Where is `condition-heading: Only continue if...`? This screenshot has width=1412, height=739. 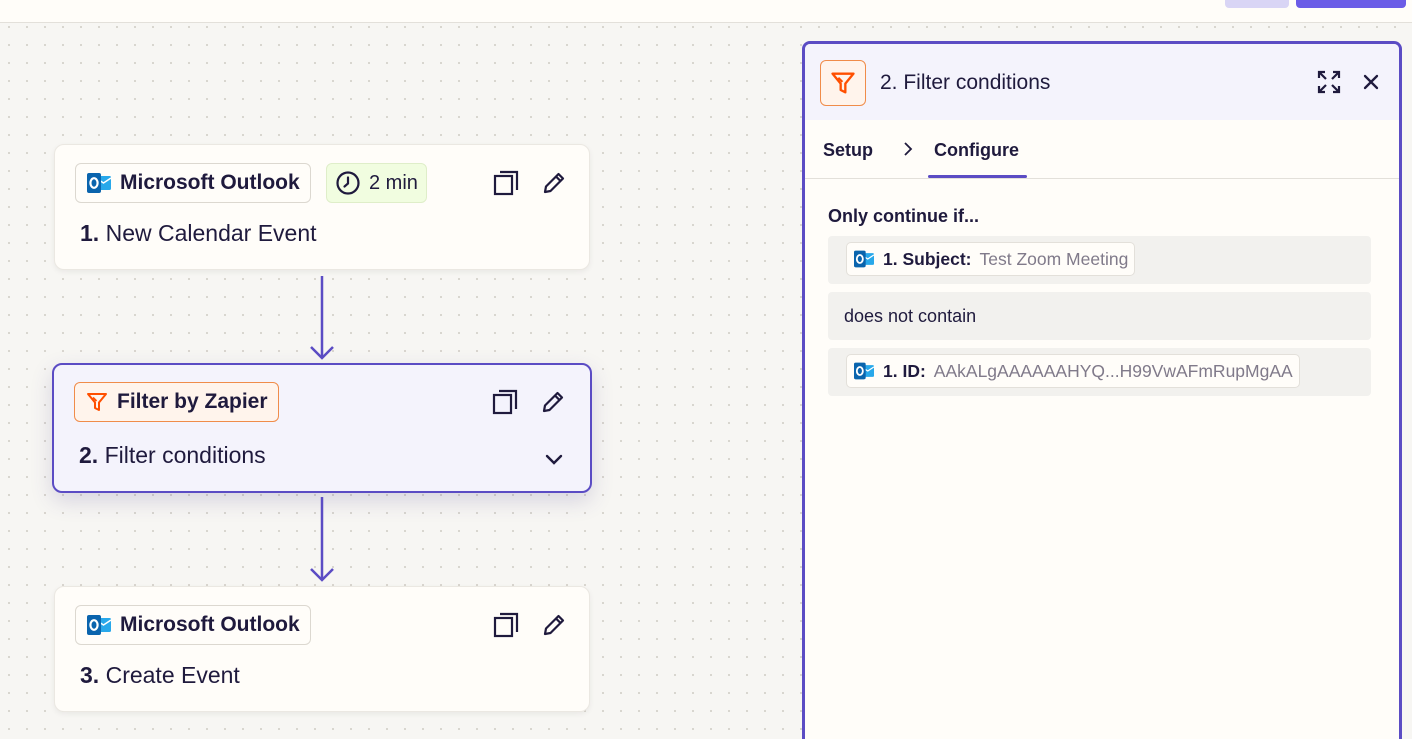 condition-heading: Only continue if... is located at coordinates (904, 216).